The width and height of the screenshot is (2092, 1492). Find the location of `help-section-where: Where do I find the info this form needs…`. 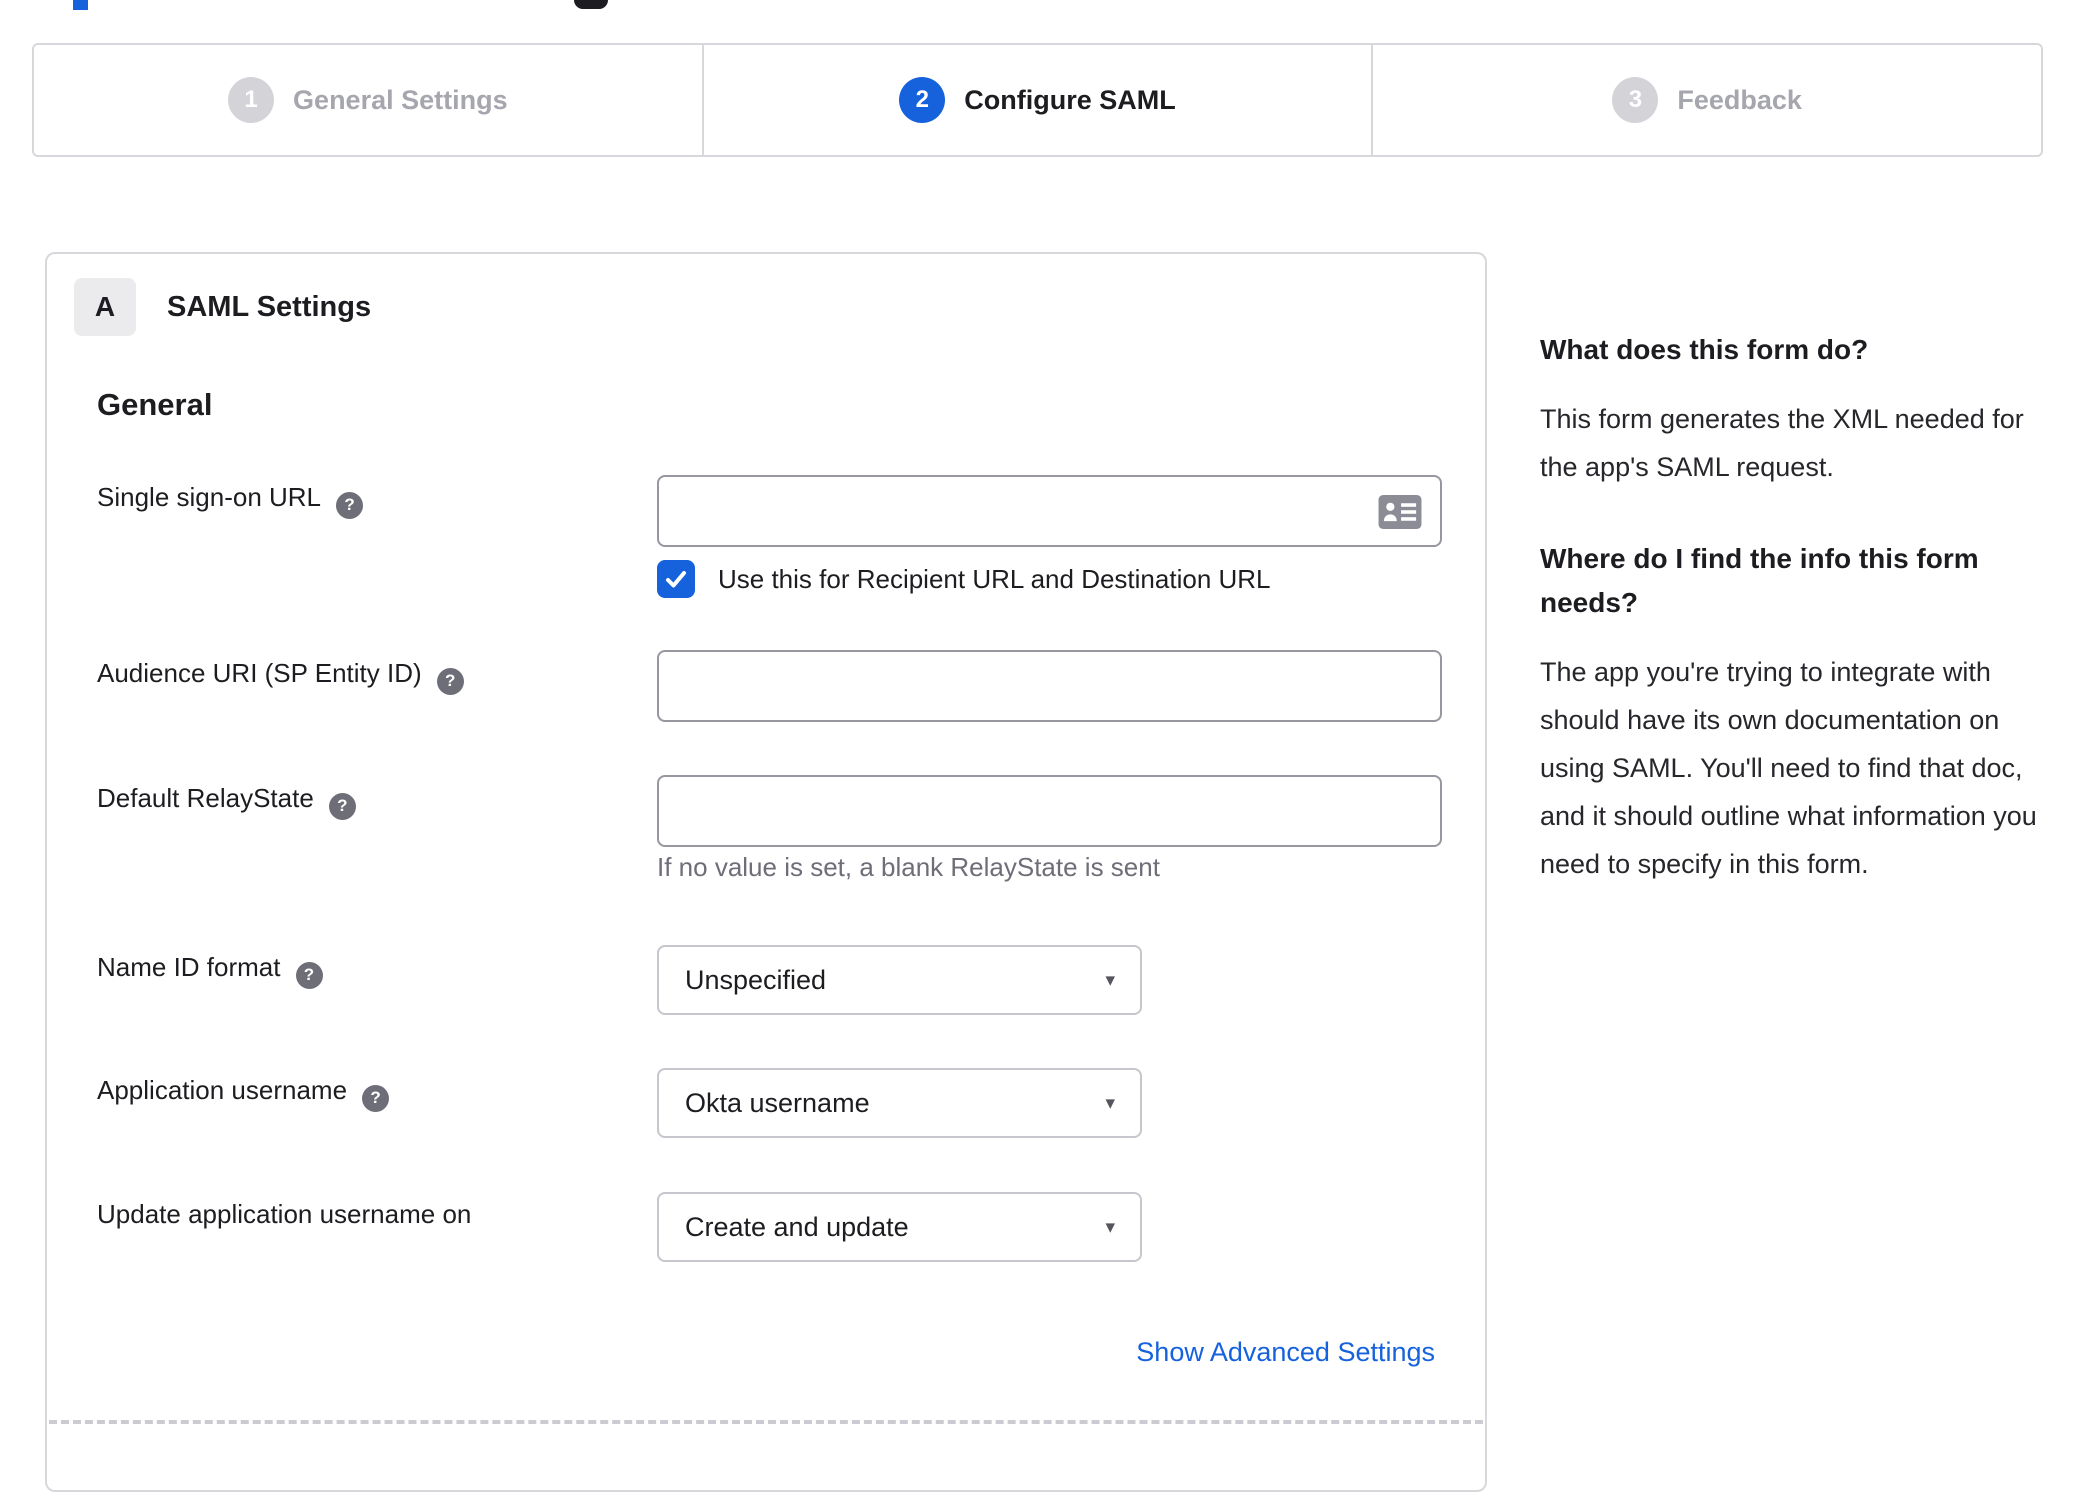

help-section-where: Where do I find the info this form needs… is located at coordinates (1792, 712).